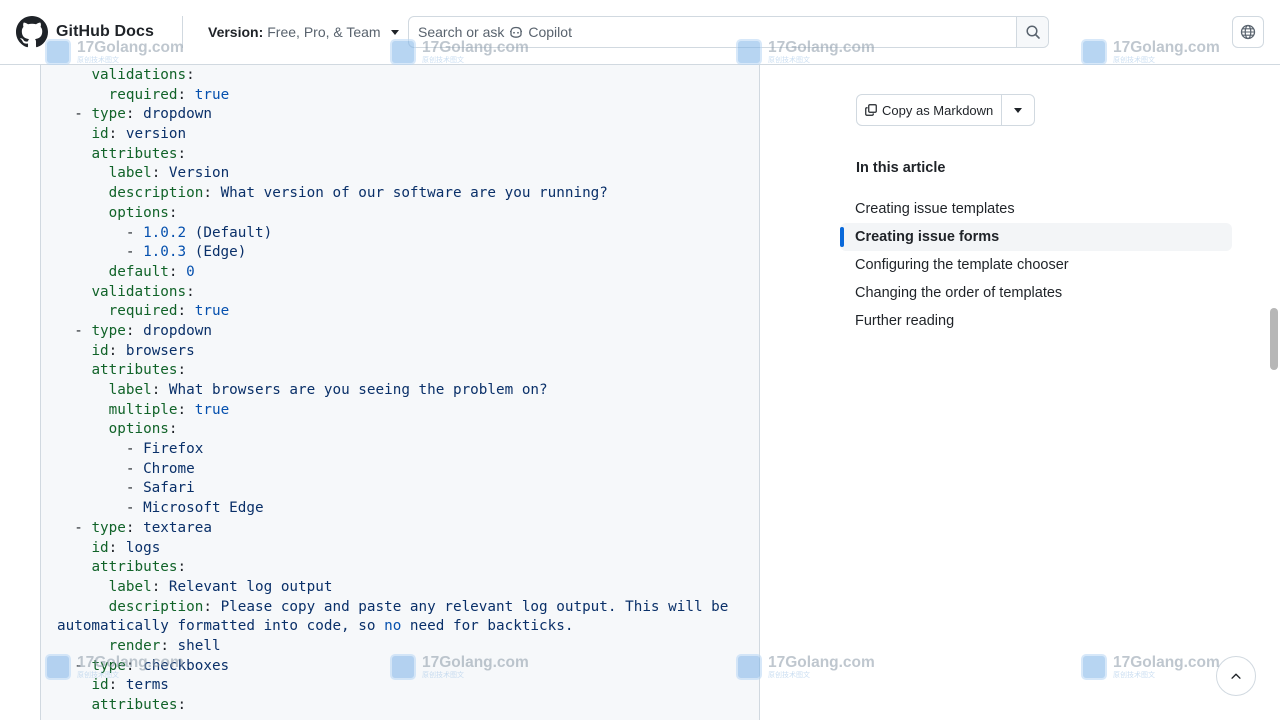 Image resolution: width=1280 pixels, height=720 pixels. I want to click on code-token: description, so click(156, 606).